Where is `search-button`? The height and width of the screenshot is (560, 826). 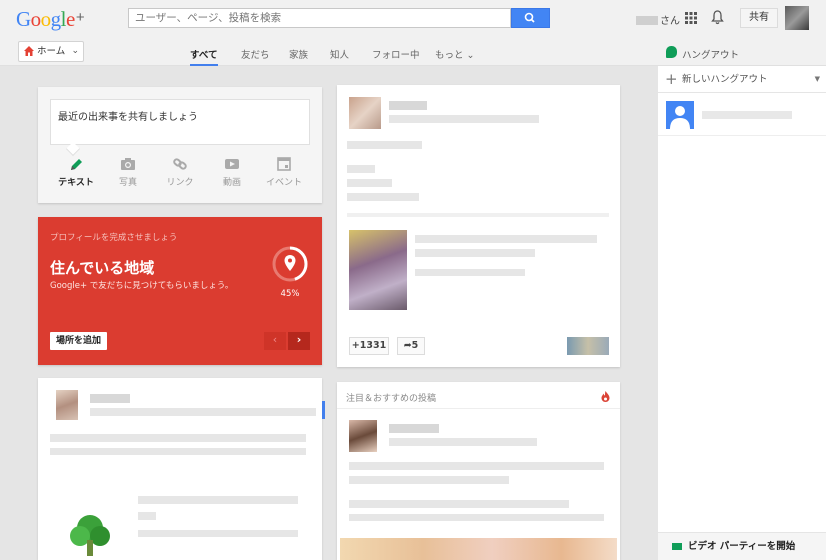 search-button is located at coordinates (530, 18).